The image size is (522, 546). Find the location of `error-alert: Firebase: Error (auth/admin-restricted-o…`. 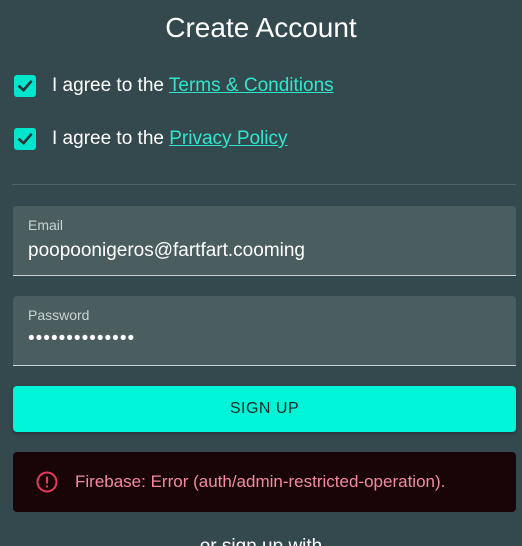

error-alert: Firebase: Error (auth/admin-restricted-o… is located at coordinates (264, 482).